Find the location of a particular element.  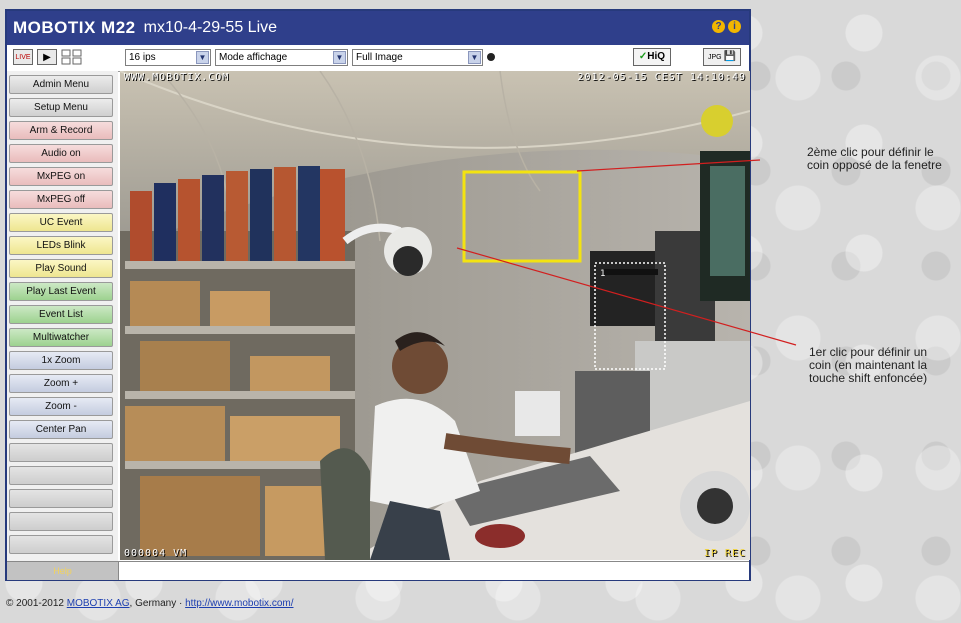

annotation-first-click-line2: coin (en maintenant la is located at coordinates (868, 365).